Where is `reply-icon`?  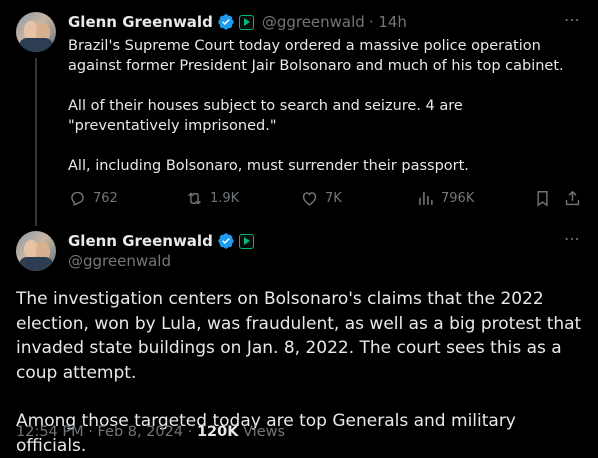
reply-icon is located at coordinates (77, 198).